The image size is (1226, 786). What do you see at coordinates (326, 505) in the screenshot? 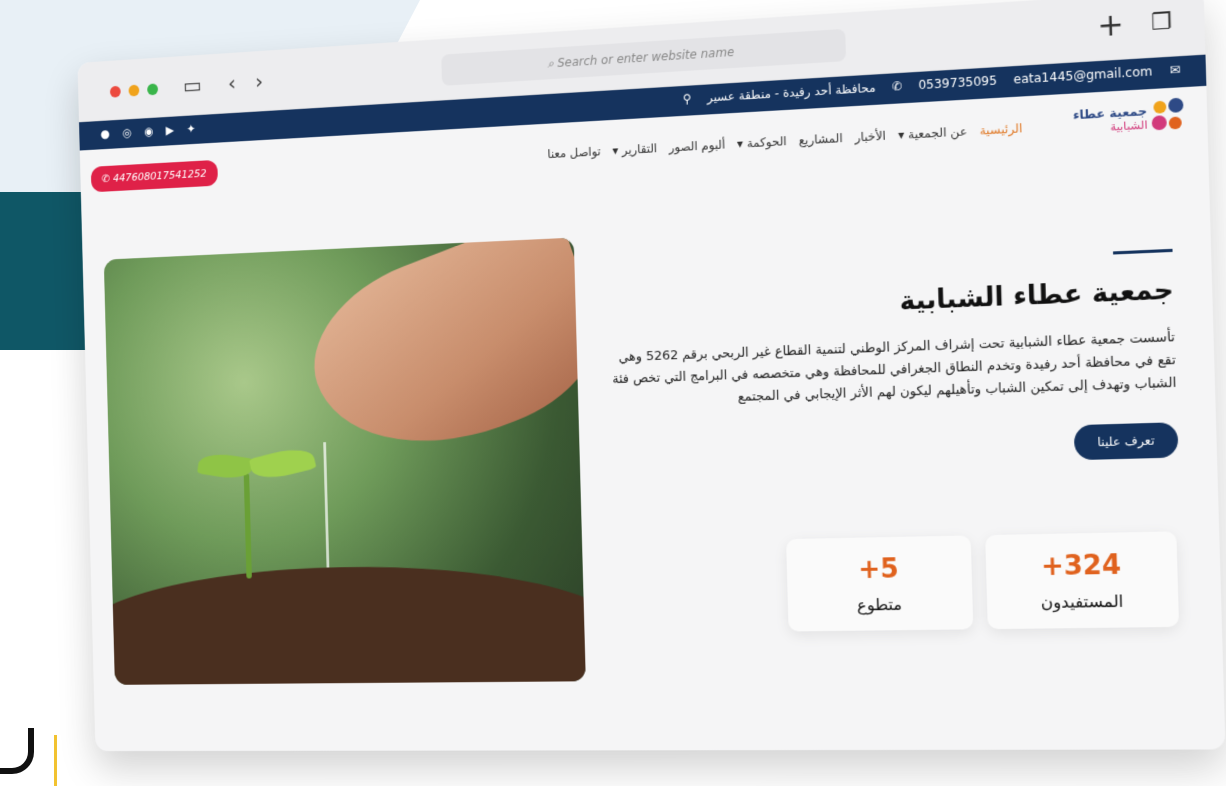
I see `water-stream` at bounding box center [326, 505].